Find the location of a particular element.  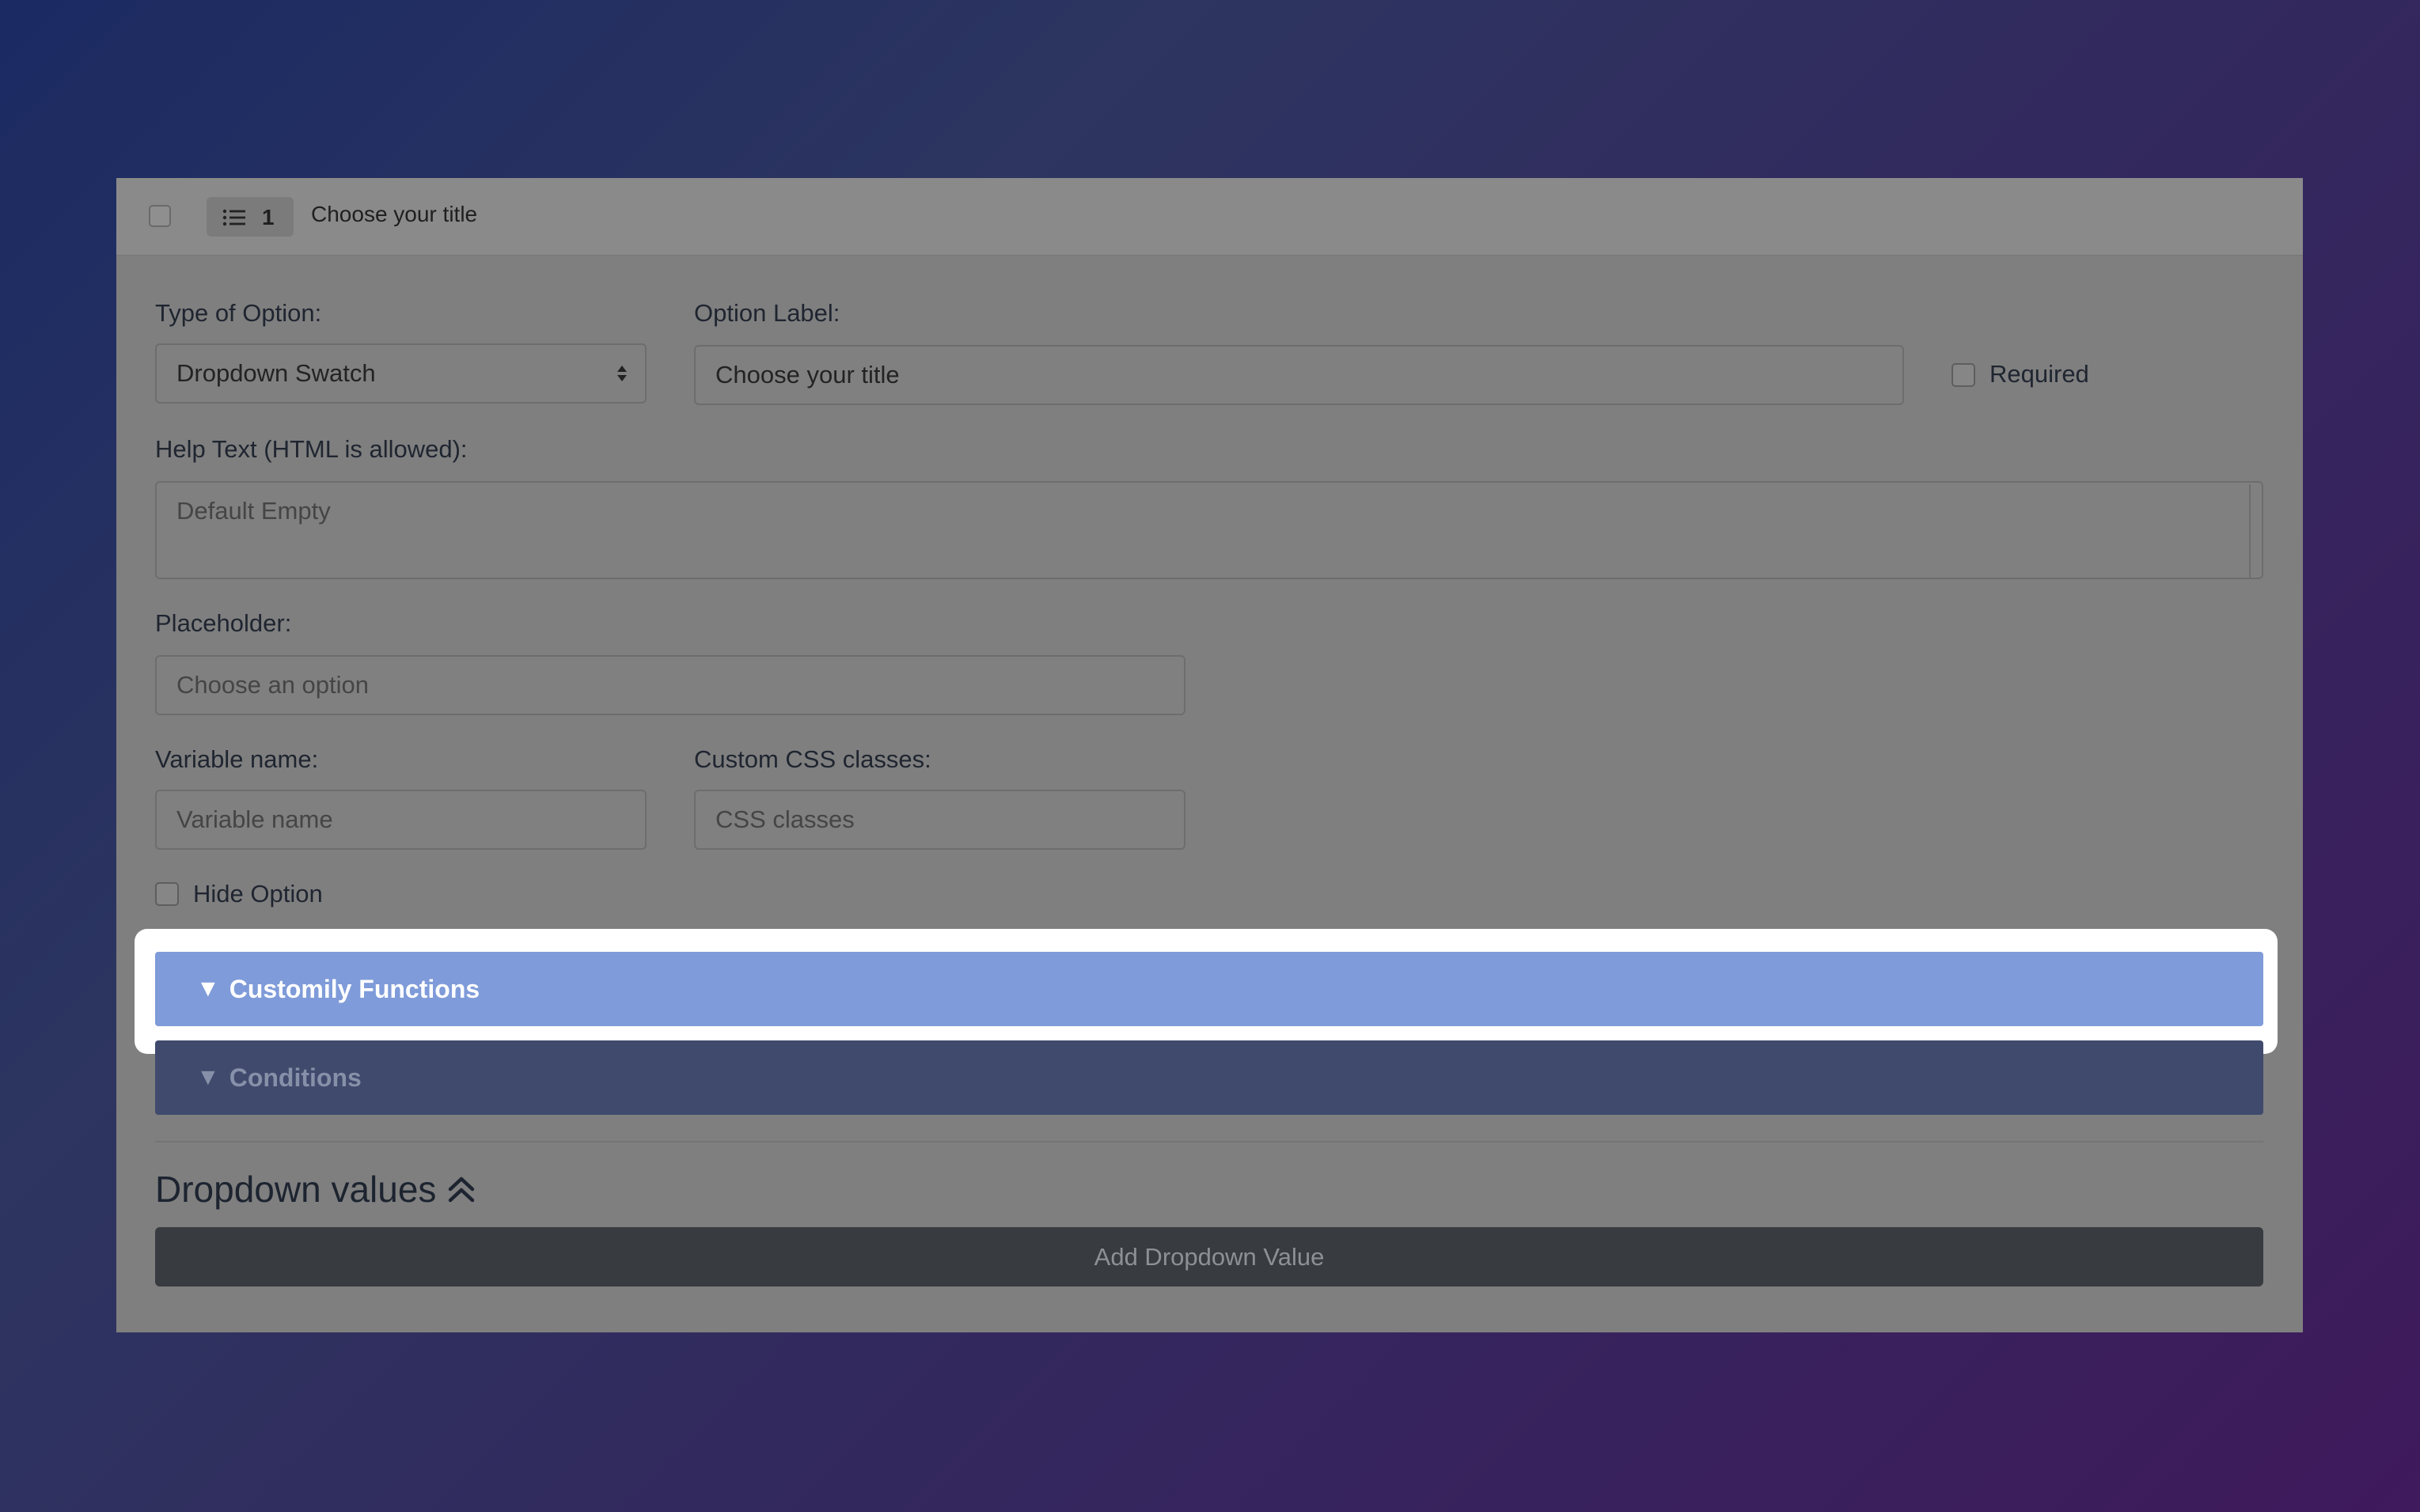

custom-css-label: Custom CSS classes: is located at coordinates (812, 759).